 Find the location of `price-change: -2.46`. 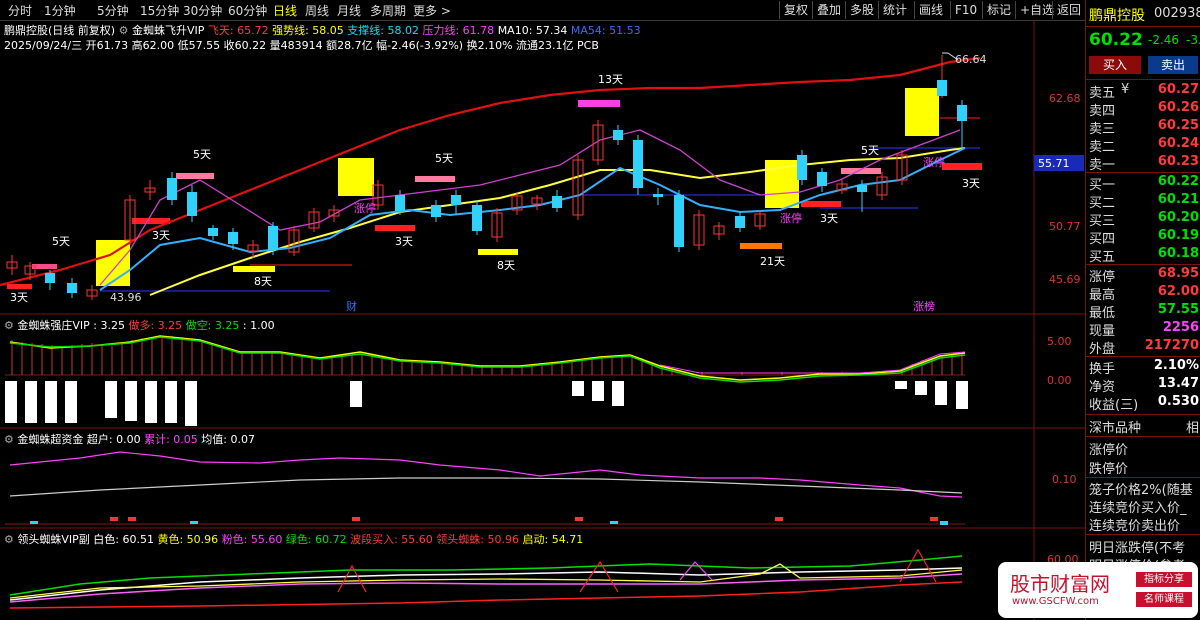

price-change: -2.46 is located at coordinates (1164, 40).